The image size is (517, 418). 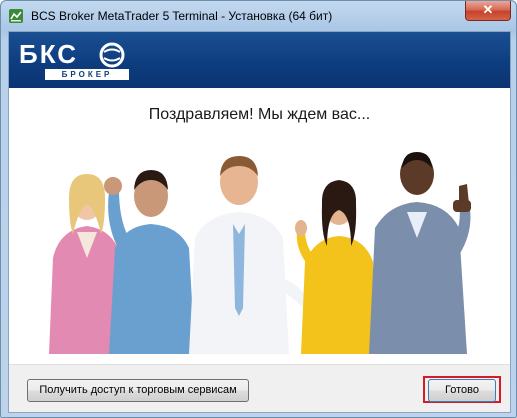 I want to click on metatrader-app-icon, so click(x=16, y=16).